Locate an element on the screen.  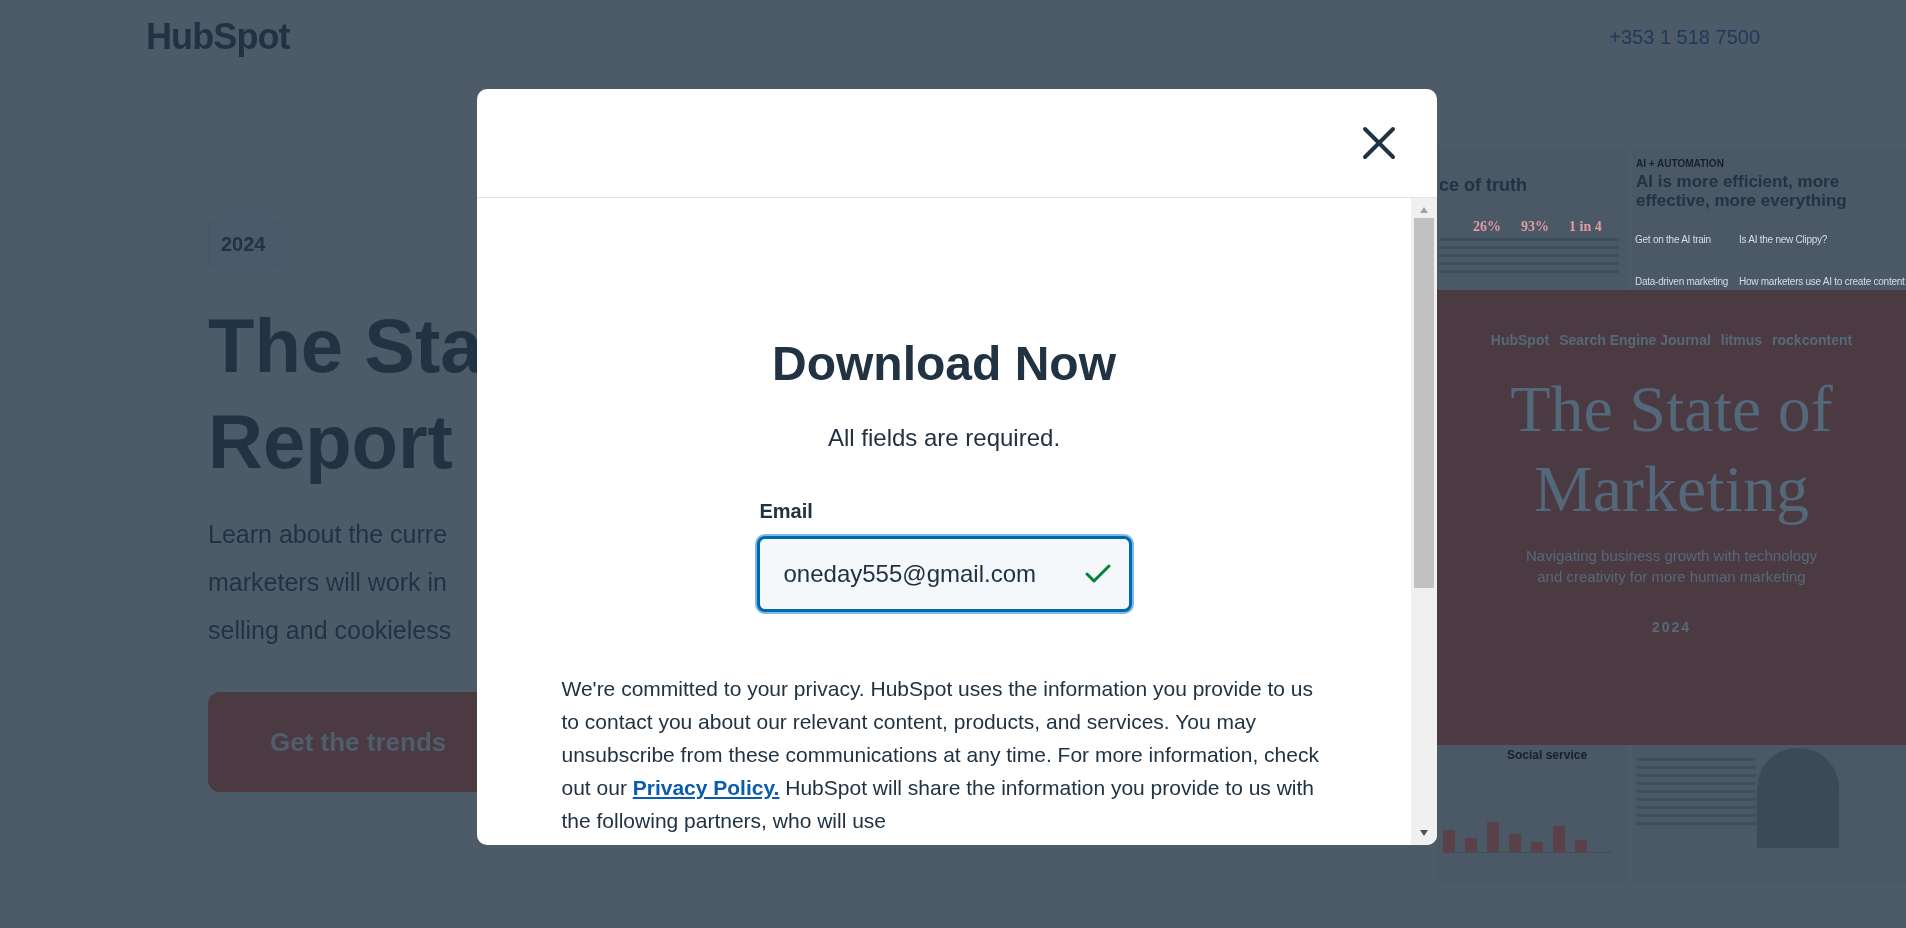
cover-title: The State of is located at coordinates (1671, 409).